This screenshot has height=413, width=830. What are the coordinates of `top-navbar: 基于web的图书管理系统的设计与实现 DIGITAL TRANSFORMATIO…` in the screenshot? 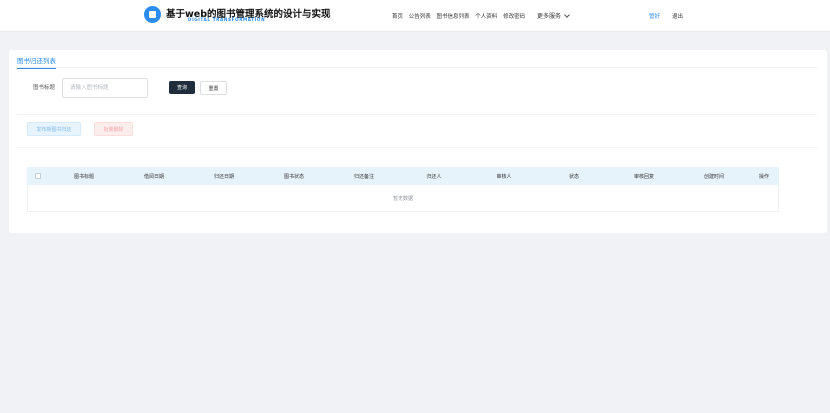 It's located at (415, 16).